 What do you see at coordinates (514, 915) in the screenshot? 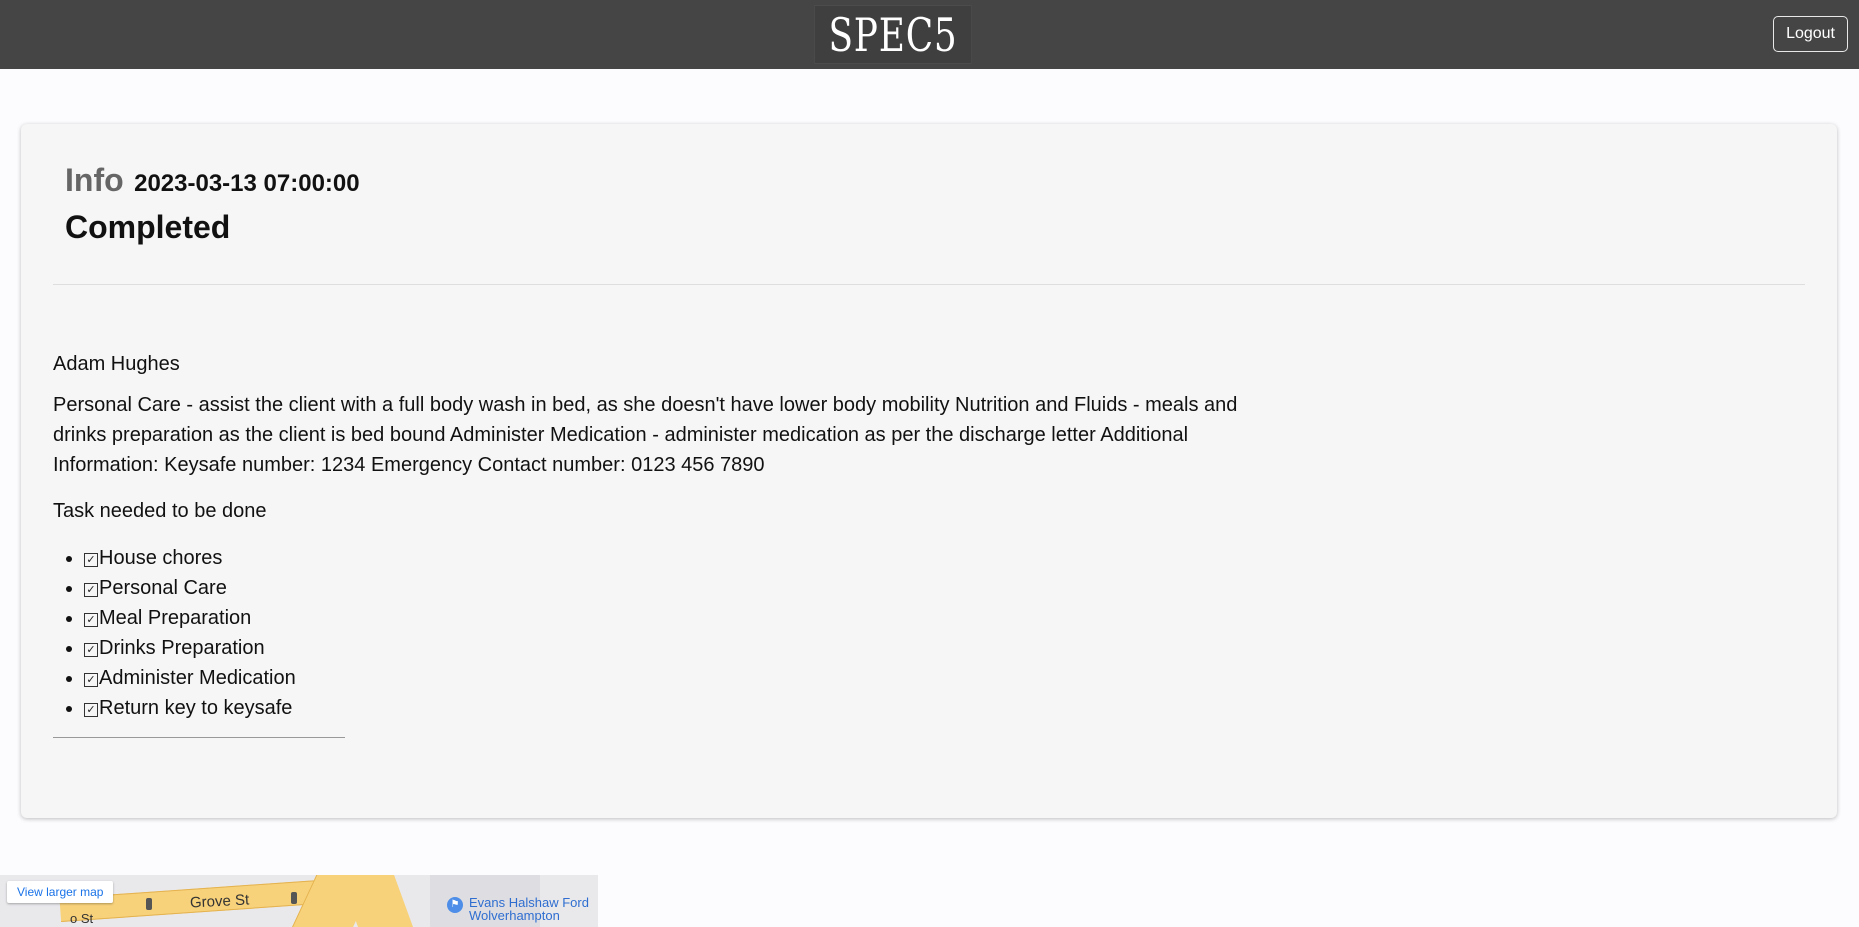
I see `poi-locality: Wolverhampton` at bounding box center [514, 915].